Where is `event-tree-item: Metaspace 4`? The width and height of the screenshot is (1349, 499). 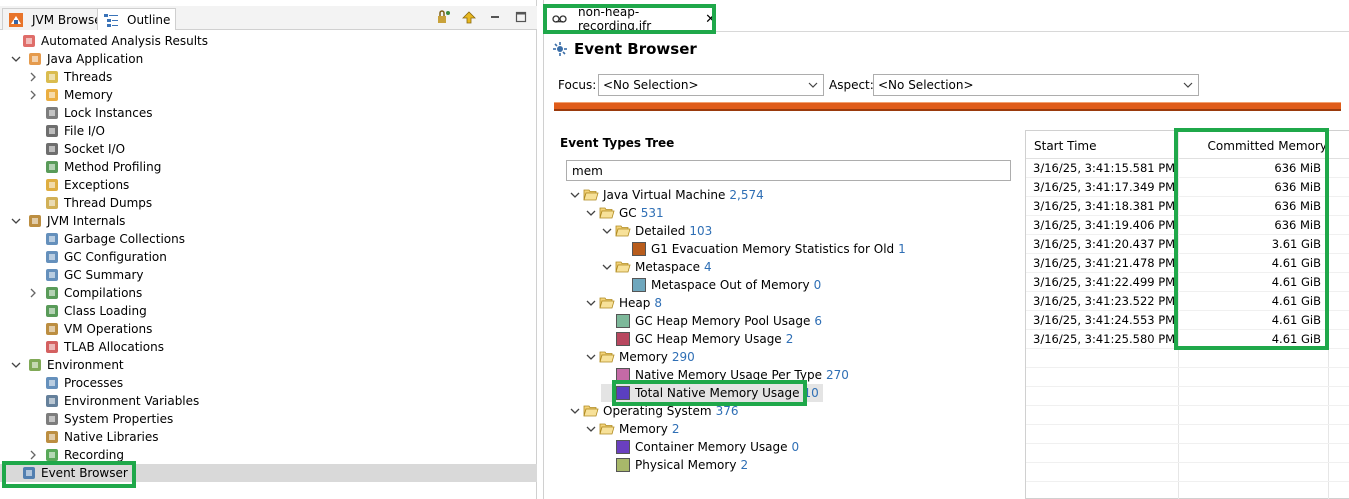
event-tree-item: Metaspace 4 is located at coordinates (656, 267).